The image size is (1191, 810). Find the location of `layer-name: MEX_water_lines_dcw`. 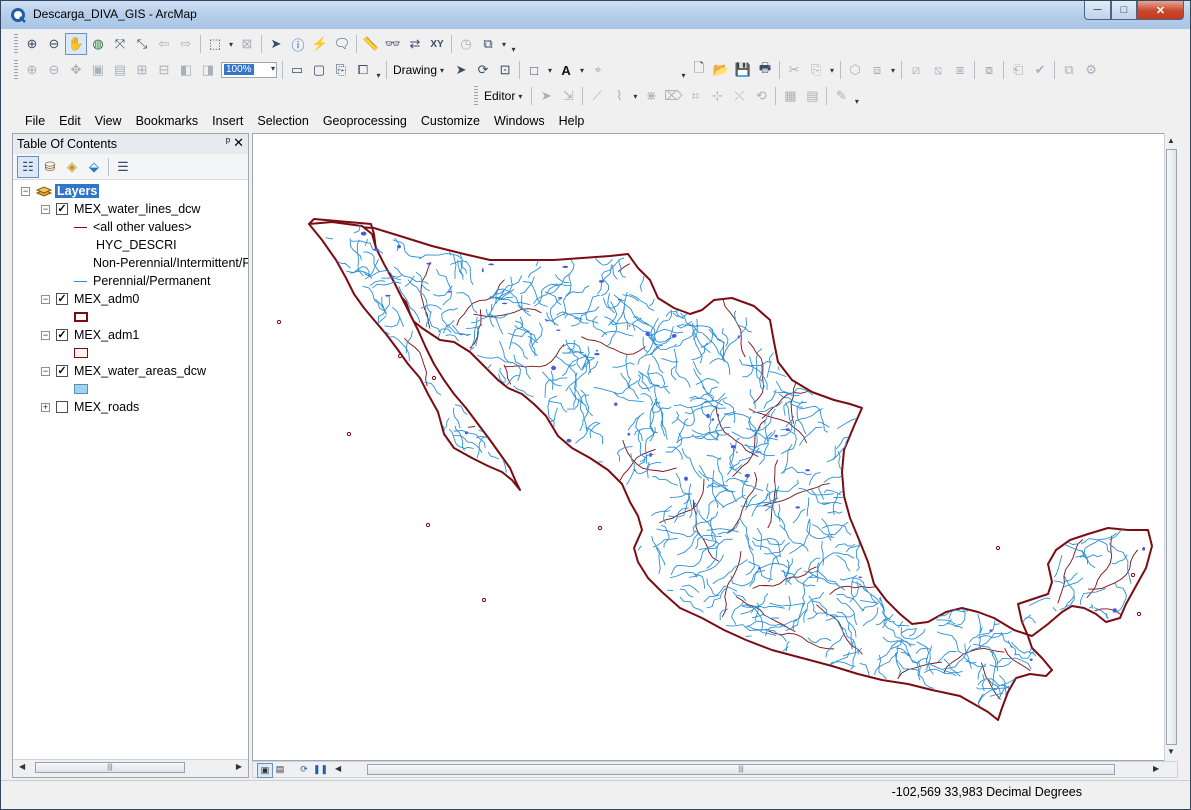

layer-name: MEX_water_lines_dcw is located at coordinates (137, 209).